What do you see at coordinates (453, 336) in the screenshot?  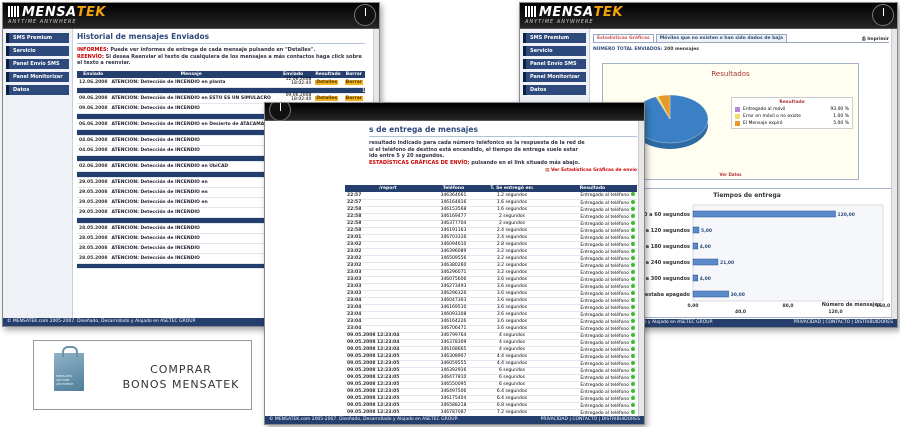 I see `row-phone: 346799764` at bounding box center [453, 336].